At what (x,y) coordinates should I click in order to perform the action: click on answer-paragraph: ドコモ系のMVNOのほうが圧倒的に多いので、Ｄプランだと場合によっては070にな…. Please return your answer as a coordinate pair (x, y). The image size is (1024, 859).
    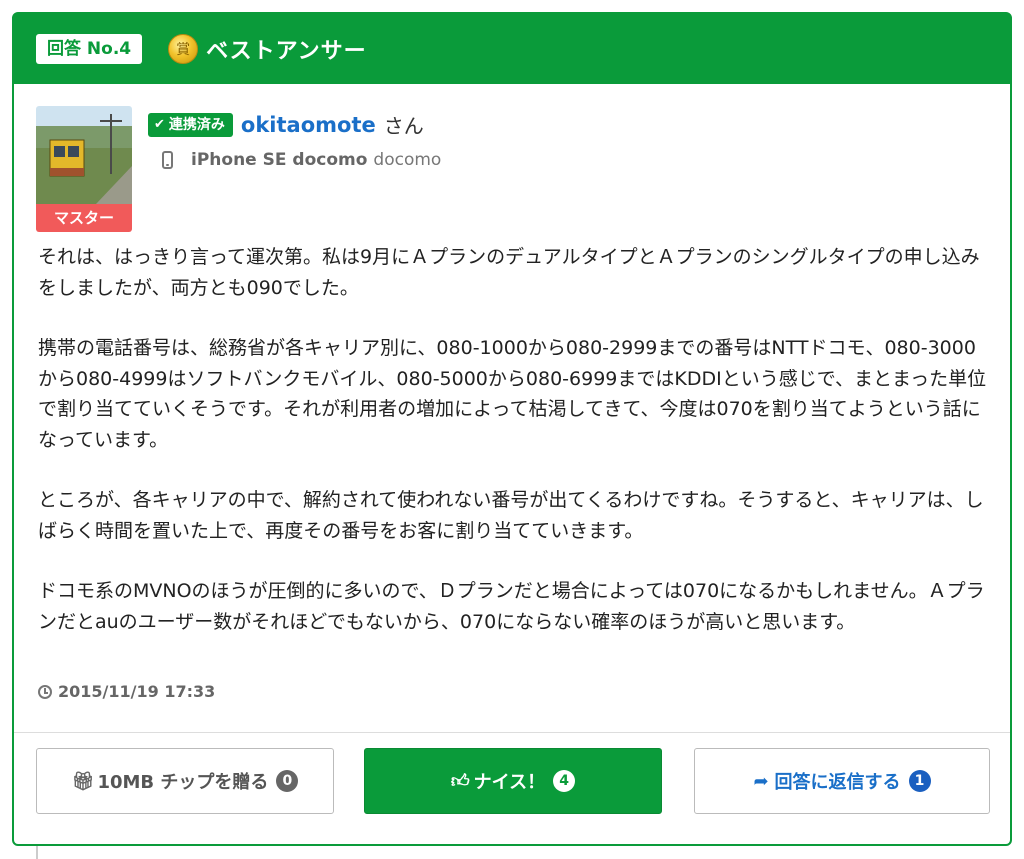
    Looking at the image, I should click on (511, 606).